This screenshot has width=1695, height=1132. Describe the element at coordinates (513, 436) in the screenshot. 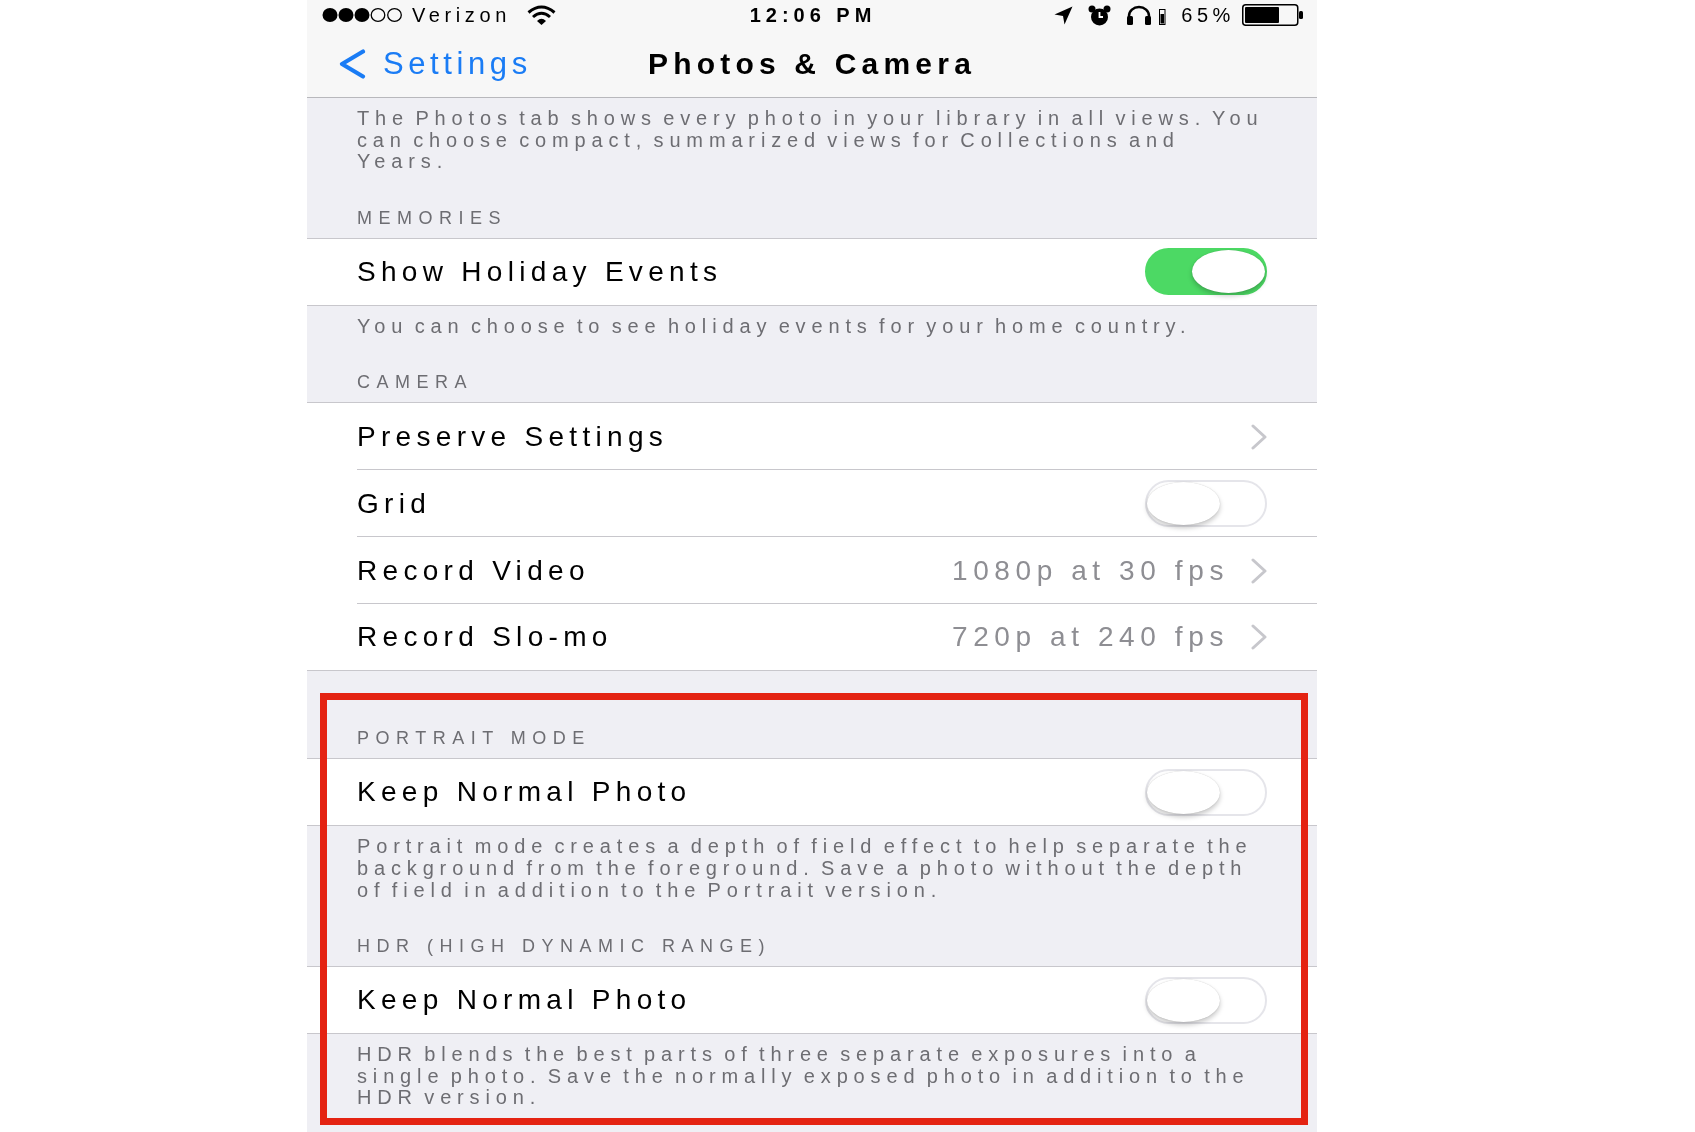

I see `row-label: Preserve Settings` at that location.